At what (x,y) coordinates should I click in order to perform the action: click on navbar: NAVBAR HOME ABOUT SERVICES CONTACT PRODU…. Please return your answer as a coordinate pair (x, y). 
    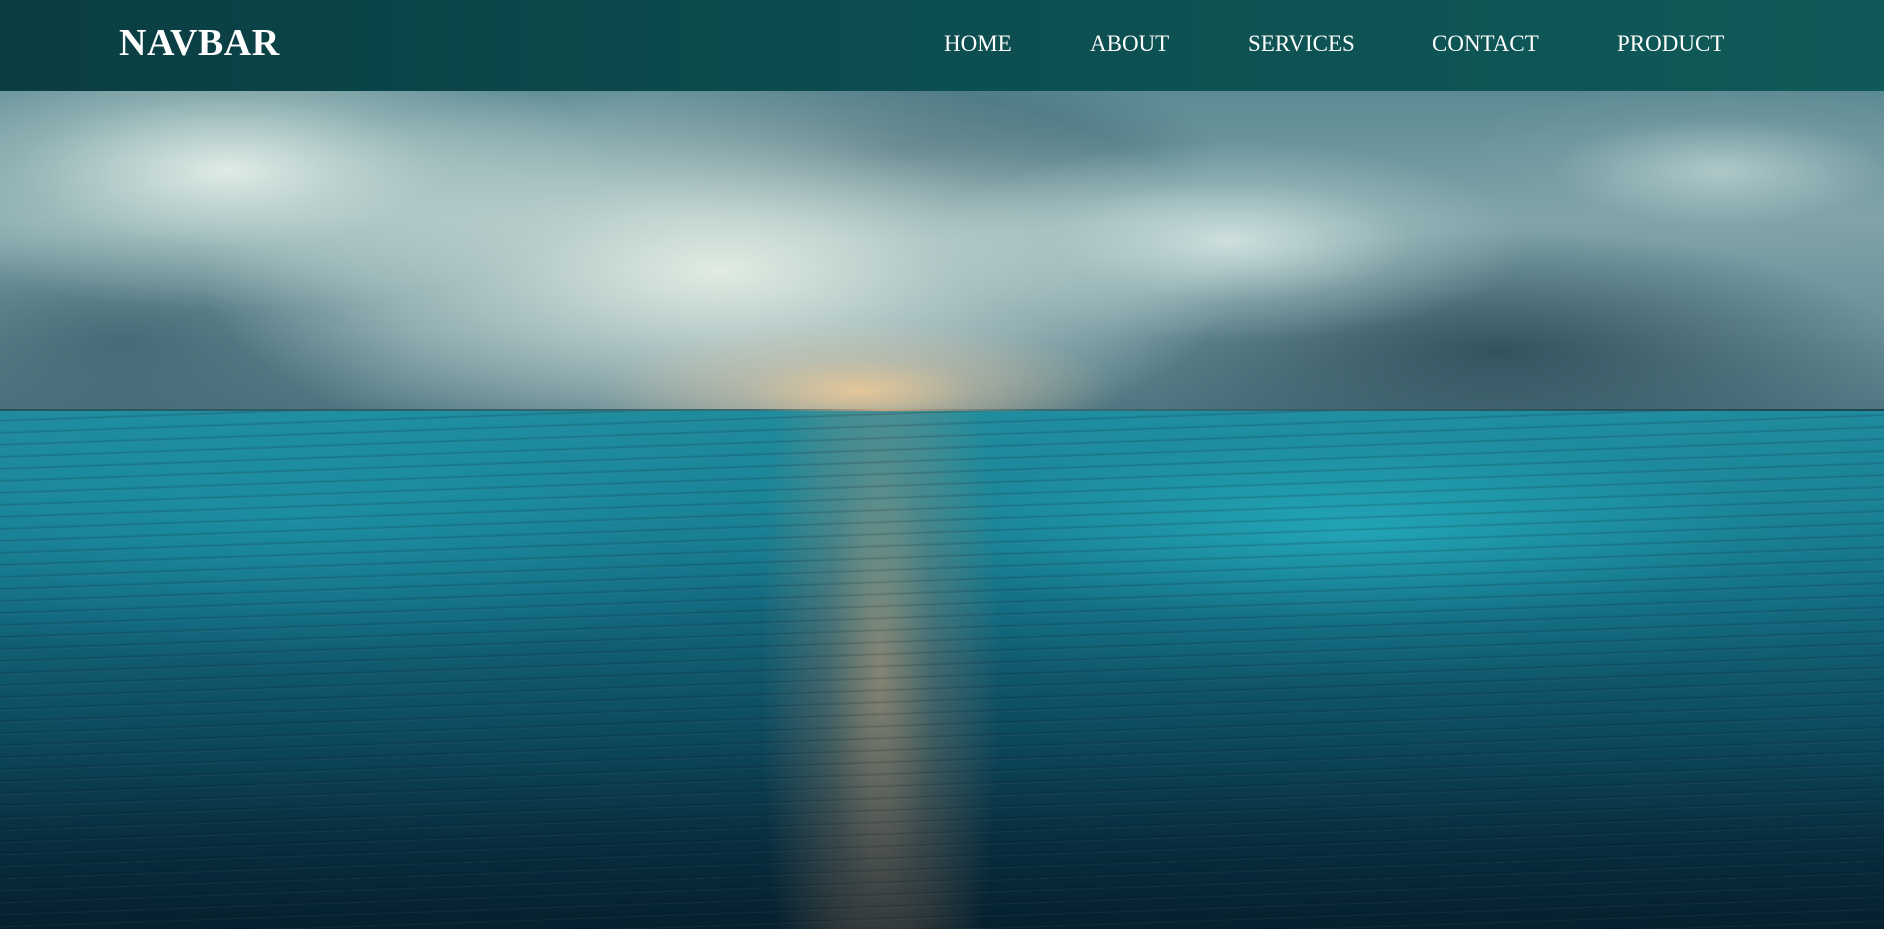
    Looking at the image, I should click on (942, 45).